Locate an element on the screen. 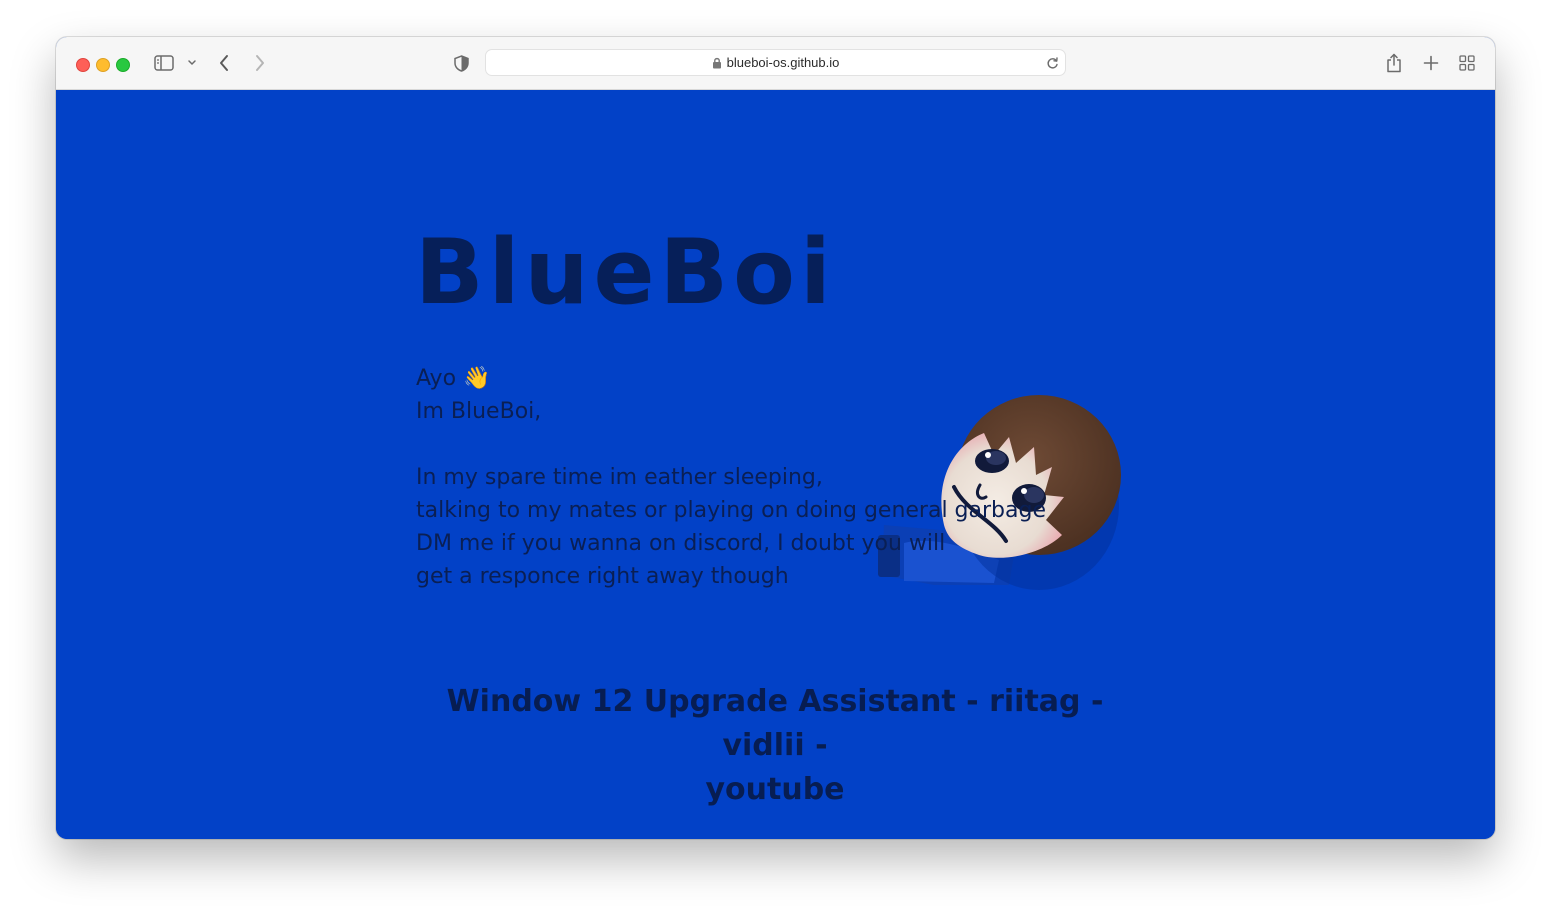  back-arrow-icon is located at coordinates (224, 63).